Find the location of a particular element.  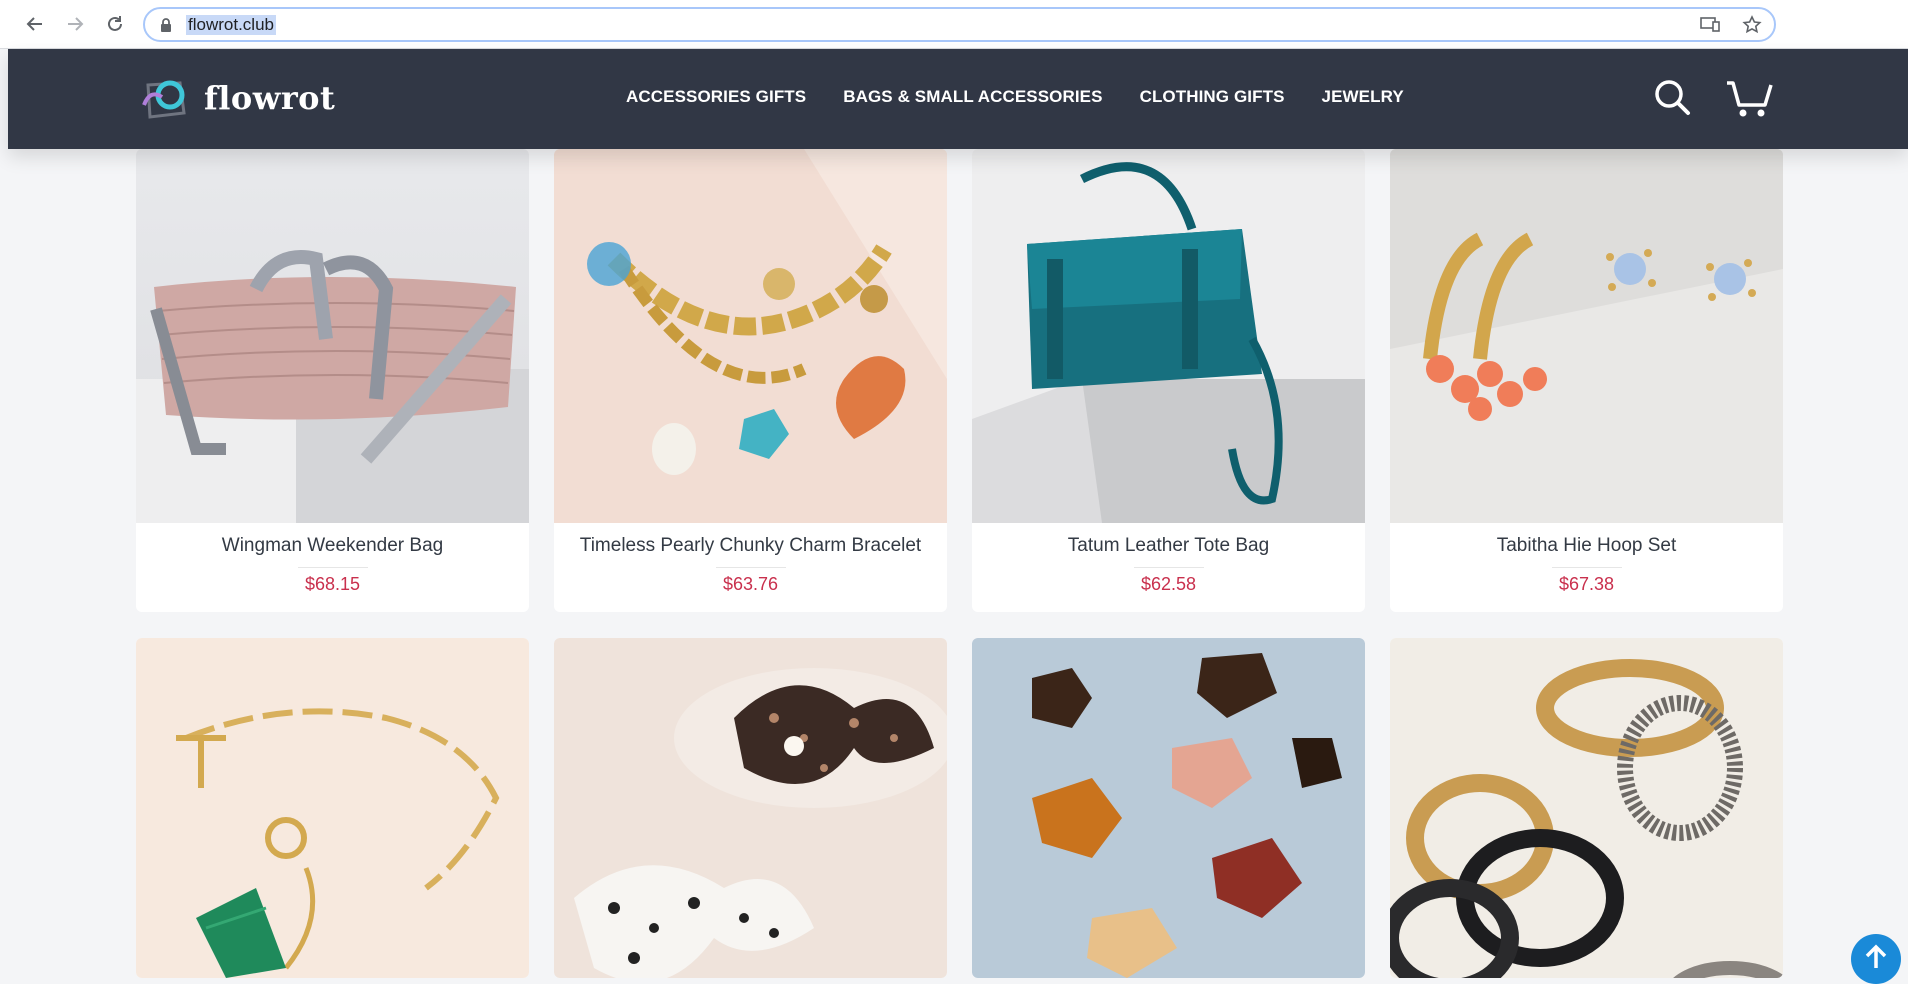

product-price: $67.38 is located at coordinates (1586, 584).